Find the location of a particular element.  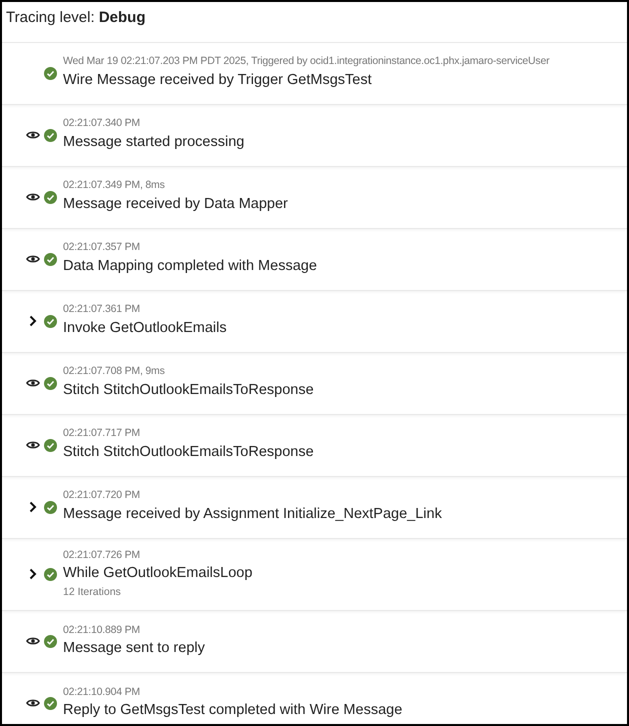

event-title: Message received by Assignment Initialize_NextPage_Link is located at coordinates (252, 514).